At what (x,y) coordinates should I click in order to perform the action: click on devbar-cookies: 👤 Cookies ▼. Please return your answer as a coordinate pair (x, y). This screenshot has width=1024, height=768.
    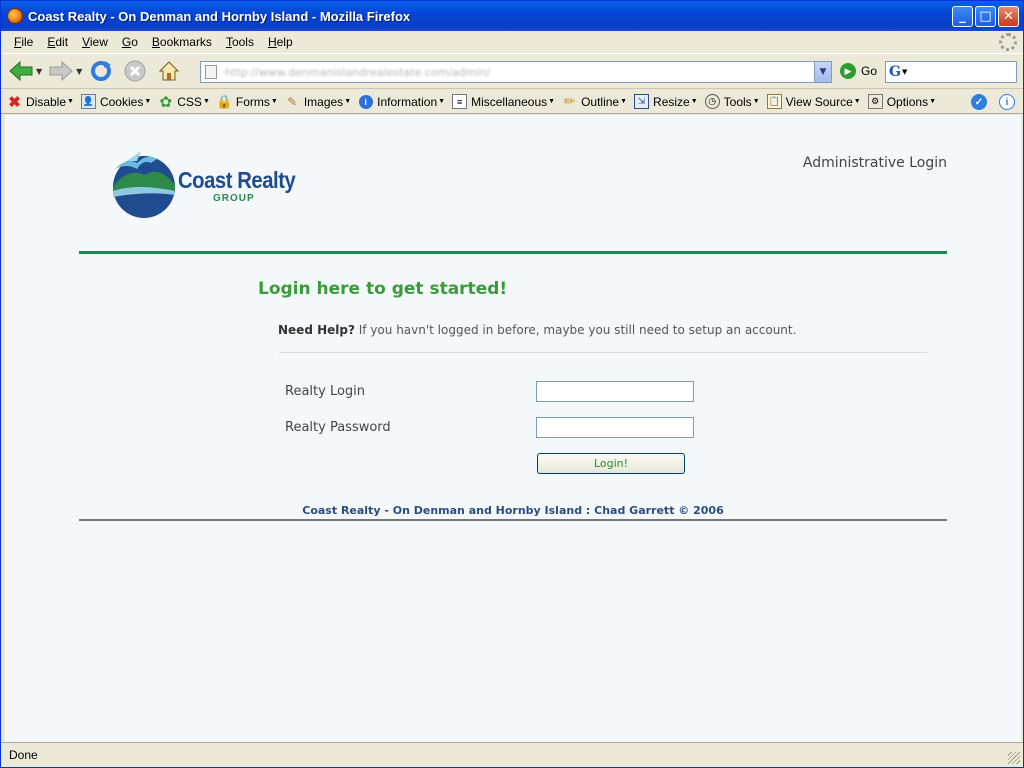
    Looking at the image, I should click on (115, 101).